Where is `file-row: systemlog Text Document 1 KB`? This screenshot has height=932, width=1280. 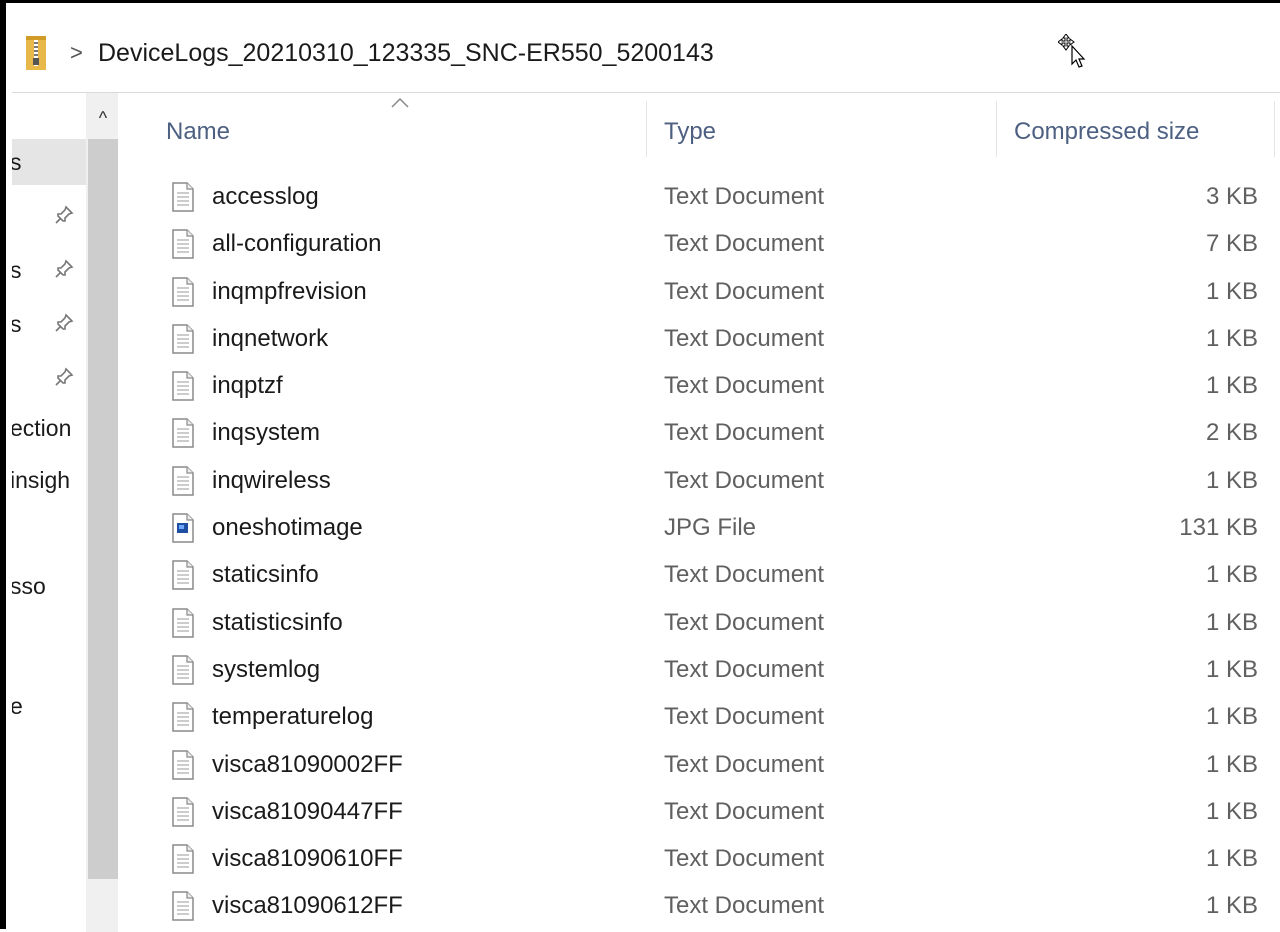
file-row: systemlog Text Document 1 KB is located at coordinates (699, 670).